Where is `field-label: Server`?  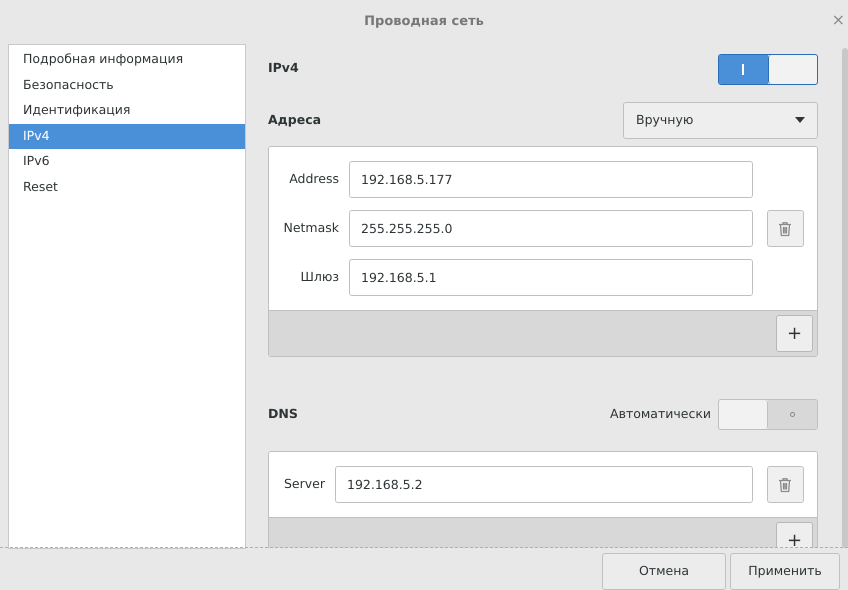
field-label: Server is located at coordinates (304, 484).